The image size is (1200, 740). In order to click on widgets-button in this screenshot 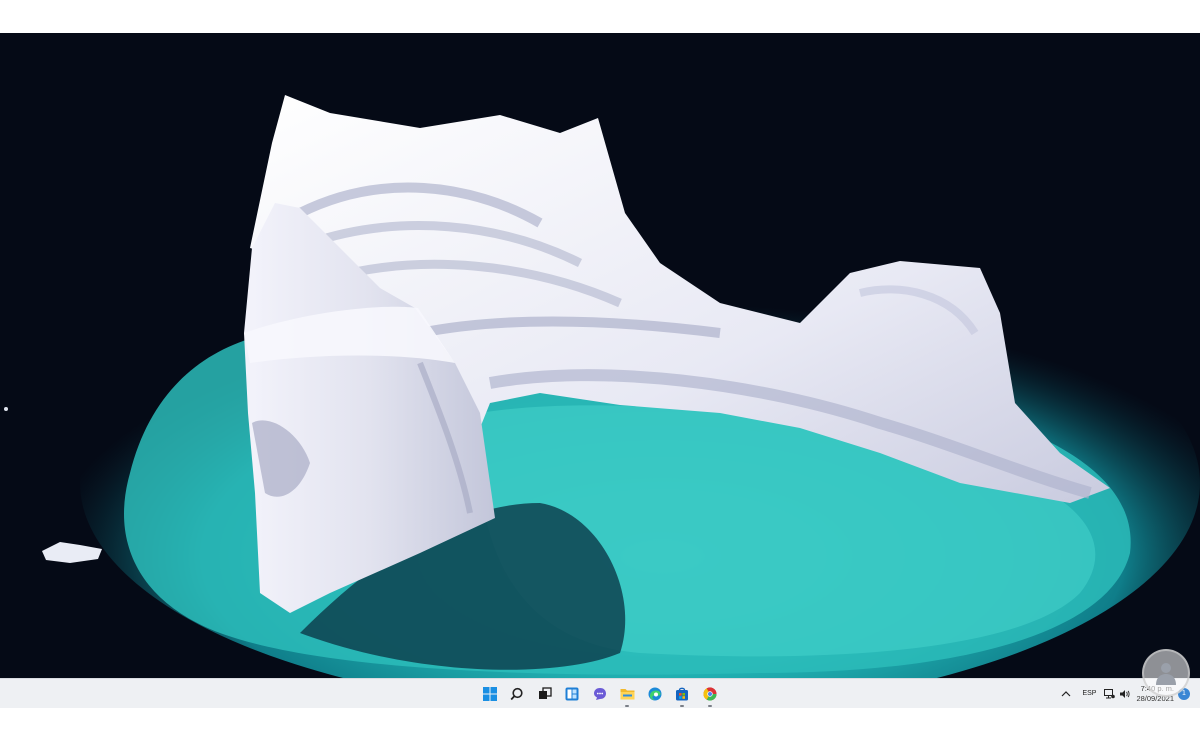, I will do `click(573, 693)`.